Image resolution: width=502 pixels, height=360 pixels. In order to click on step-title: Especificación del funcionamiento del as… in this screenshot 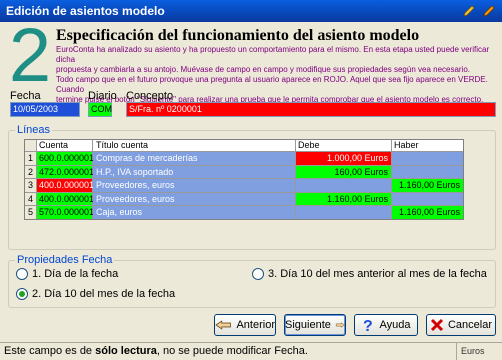, I will do `click(238, 35)`.